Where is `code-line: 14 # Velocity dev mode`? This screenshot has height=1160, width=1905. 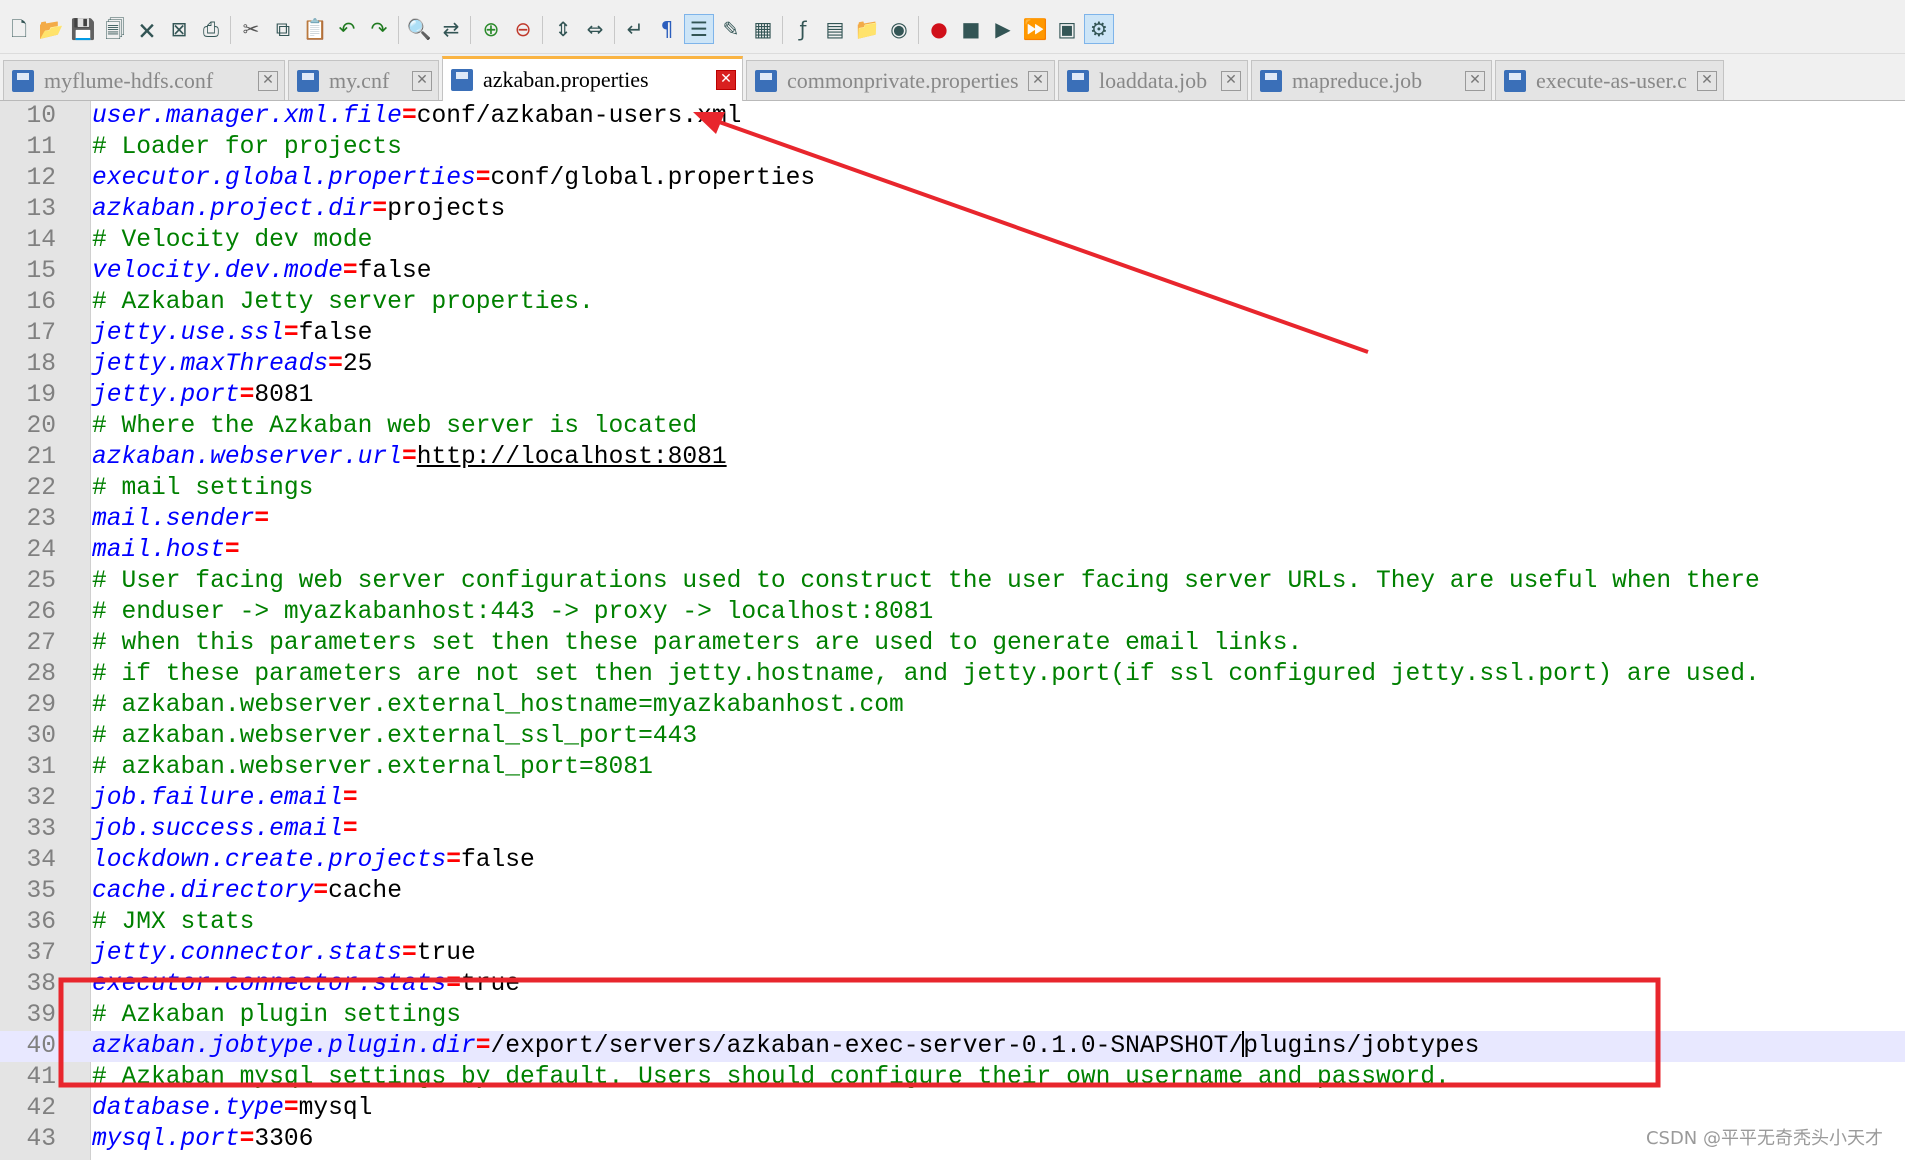
code-line: 14 # Velocity dev mode is located at coordinates (952, 240).